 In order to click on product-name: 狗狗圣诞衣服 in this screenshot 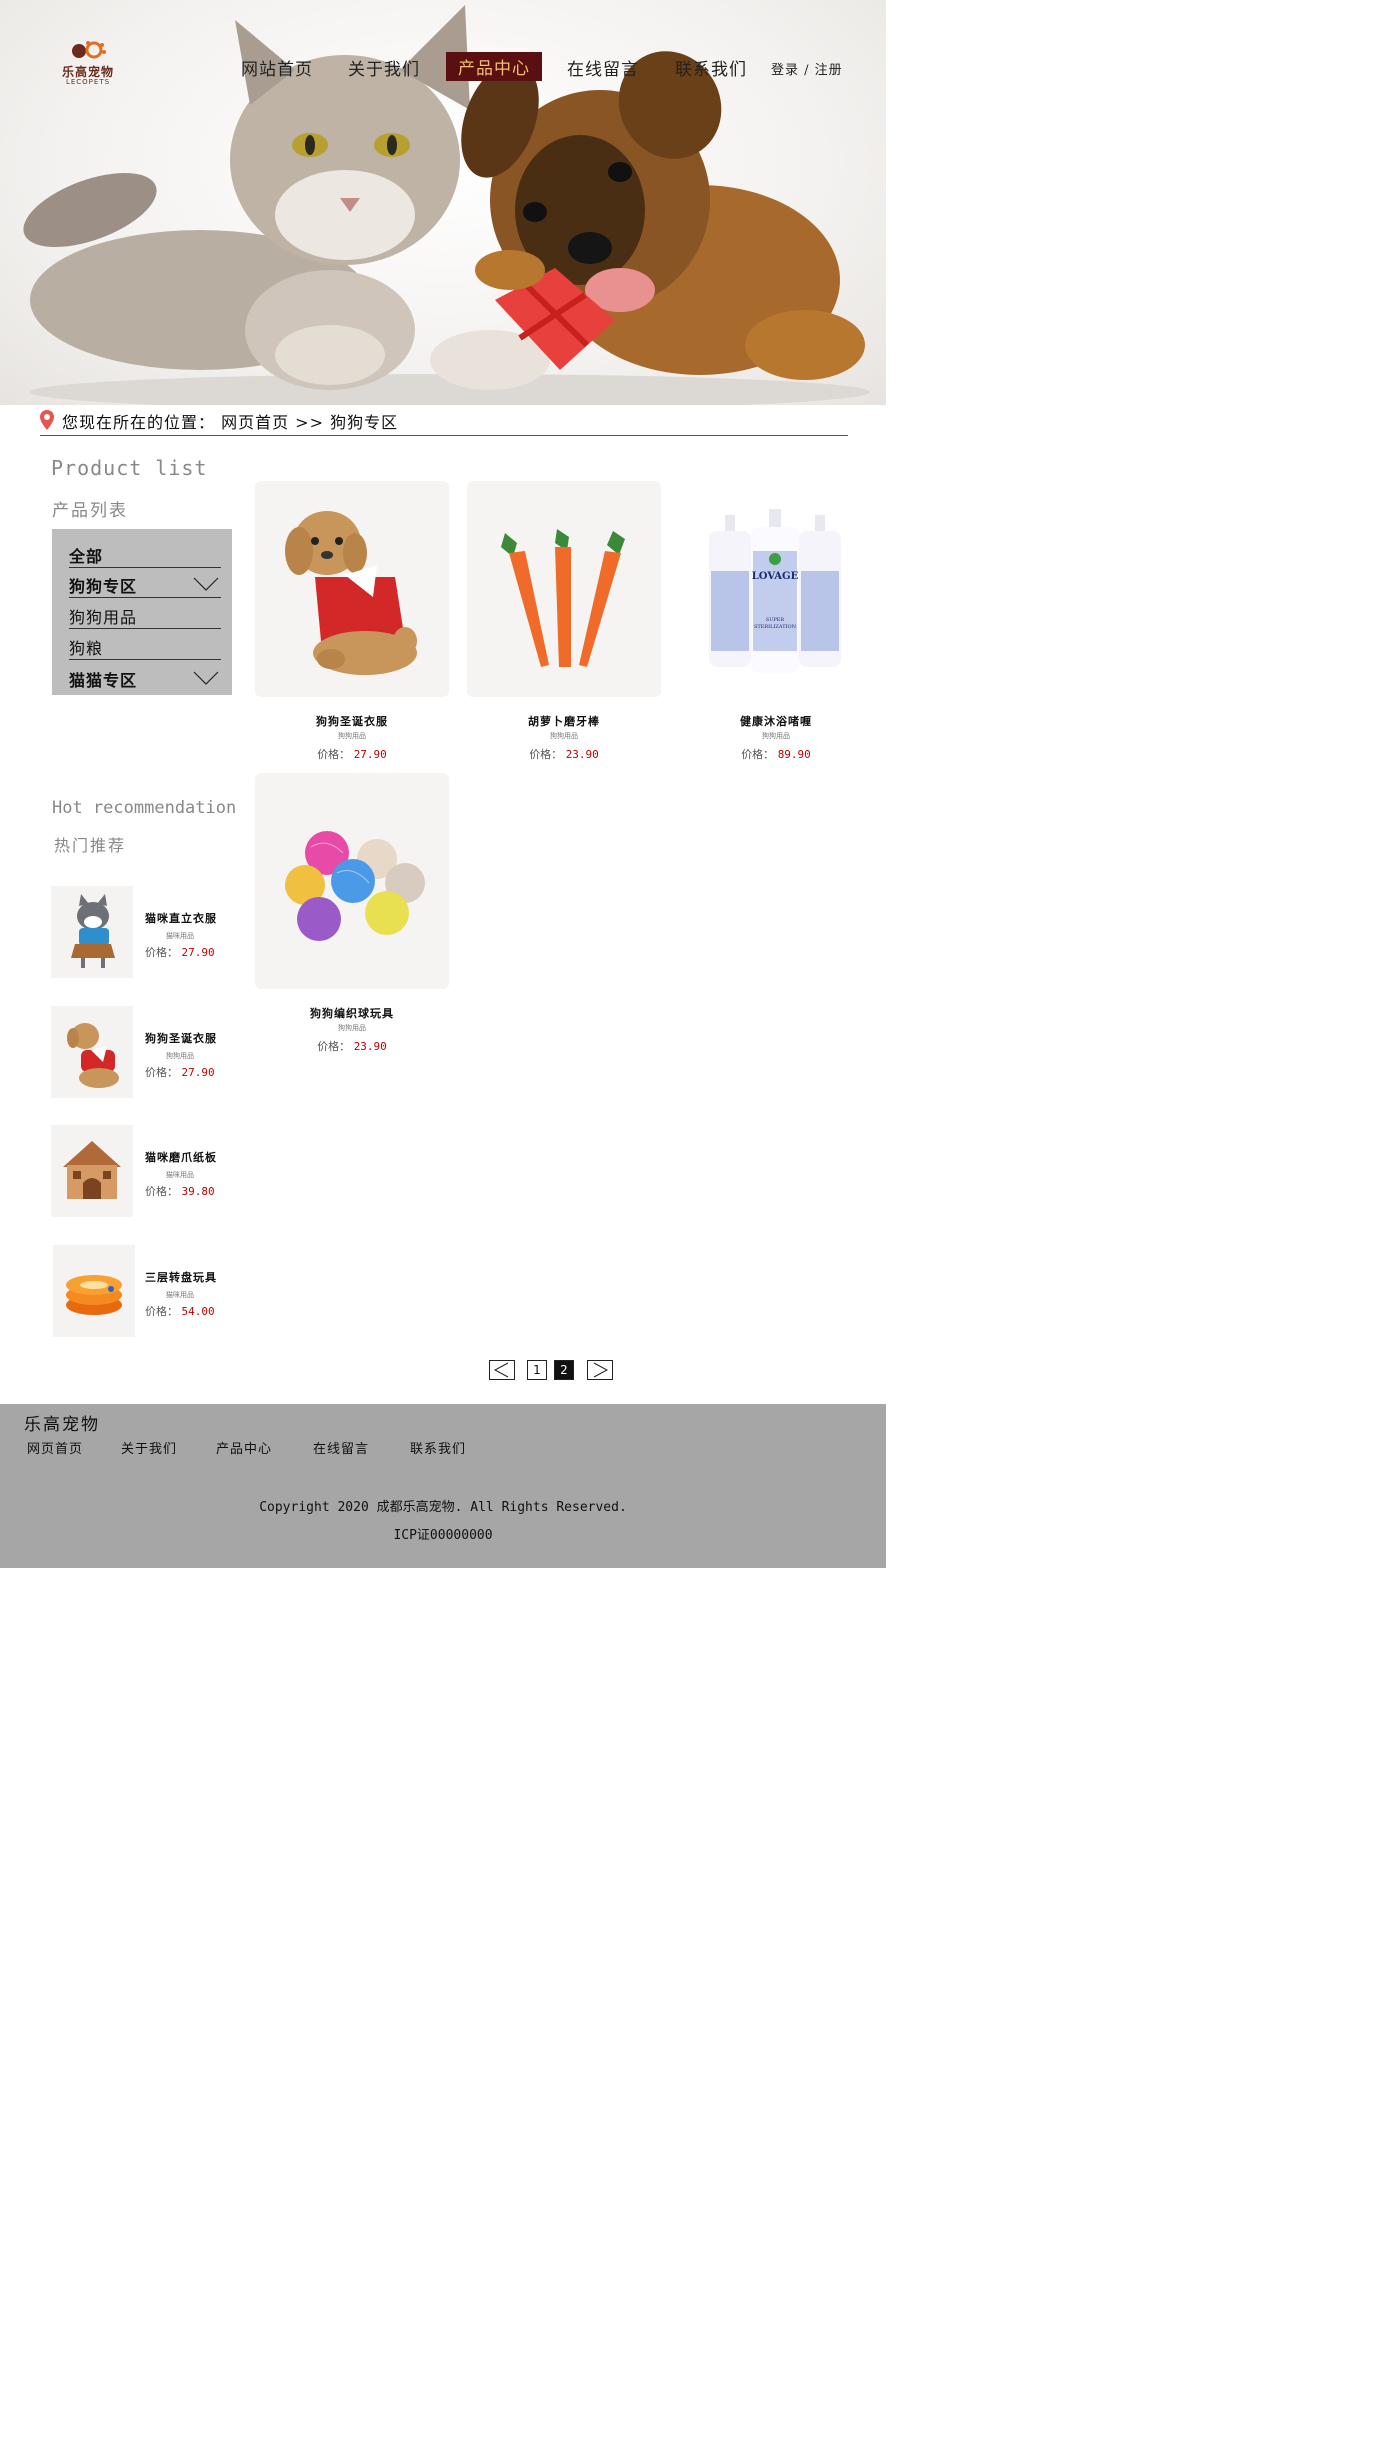, I will do `click(352, 721)`.